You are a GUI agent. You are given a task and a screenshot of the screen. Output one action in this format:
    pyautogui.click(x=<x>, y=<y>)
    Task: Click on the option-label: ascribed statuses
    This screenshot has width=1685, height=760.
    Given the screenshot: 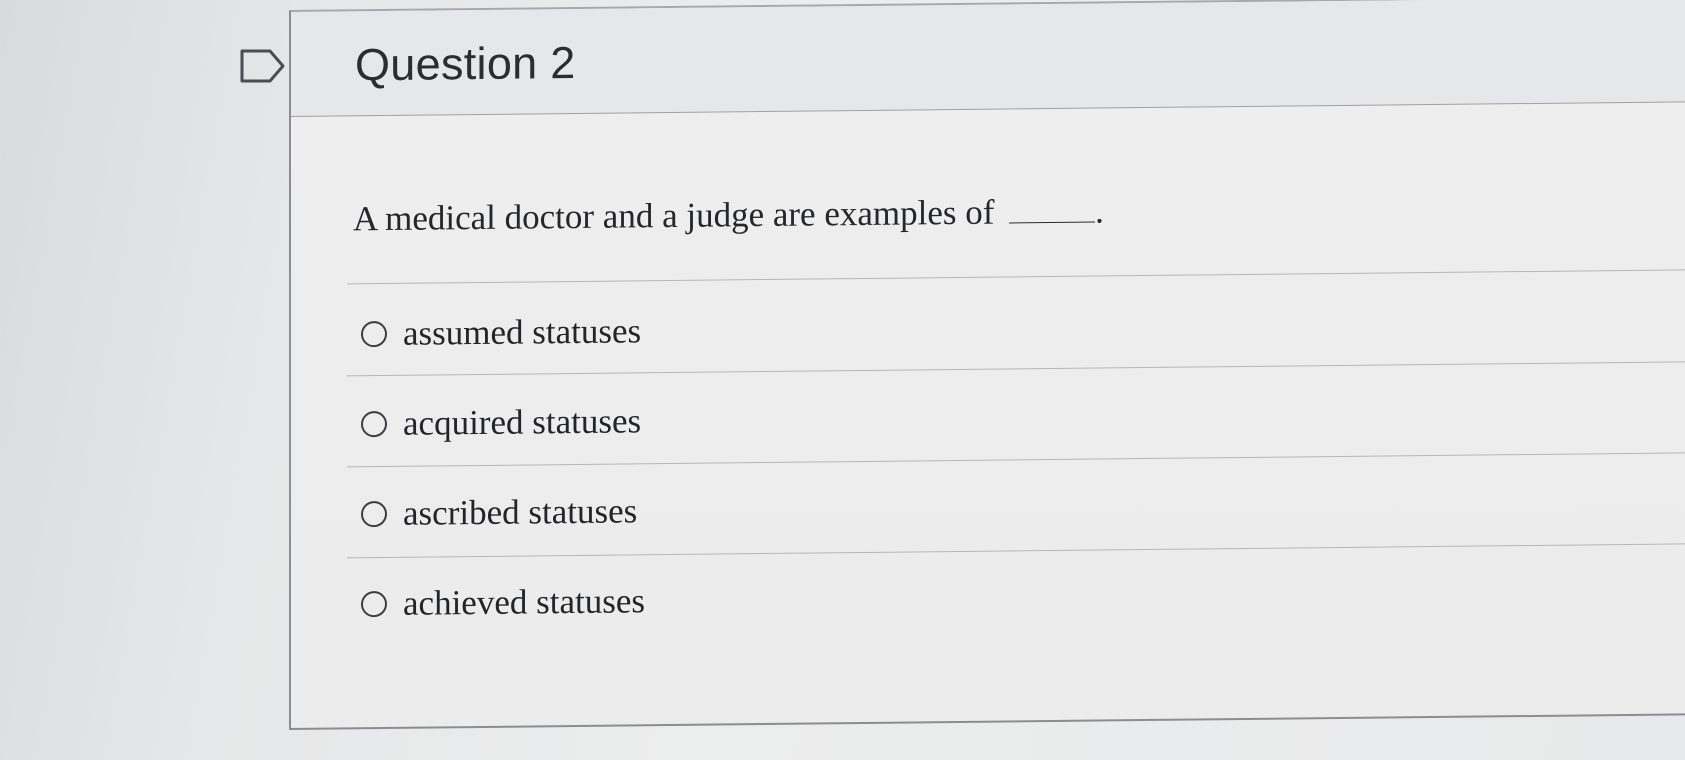 What is the action you would take?
    pyautogui.click(x=520, y=512)
    